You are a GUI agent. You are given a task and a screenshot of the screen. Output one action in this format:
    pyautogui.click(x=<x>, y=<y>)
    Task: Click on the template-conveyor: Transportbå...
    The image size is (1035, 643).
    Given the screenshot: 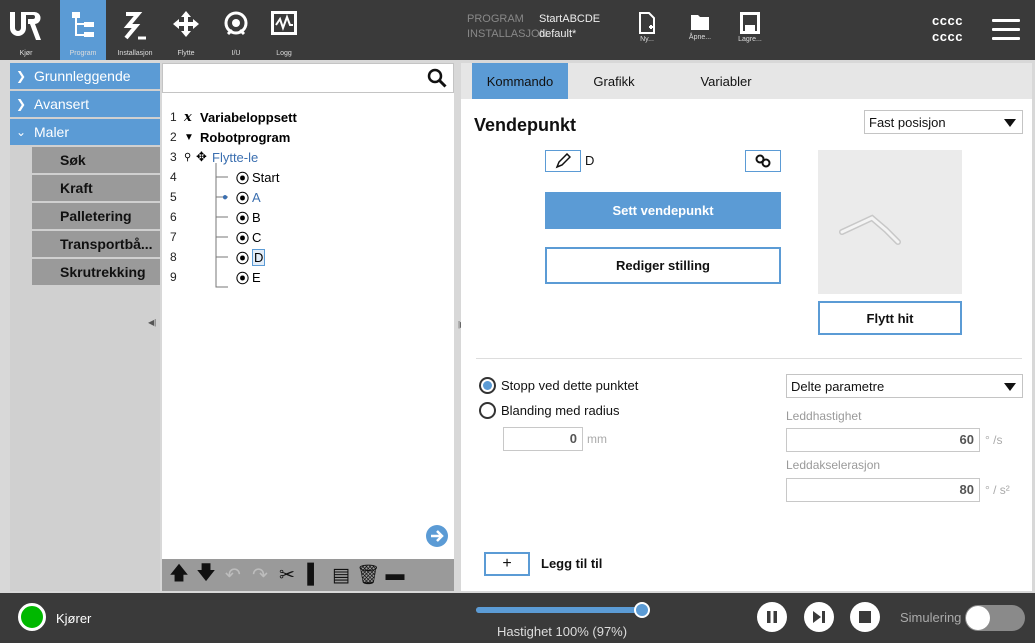 What is the action you would take?
    pyautogui.click(x=96, y=244)
    